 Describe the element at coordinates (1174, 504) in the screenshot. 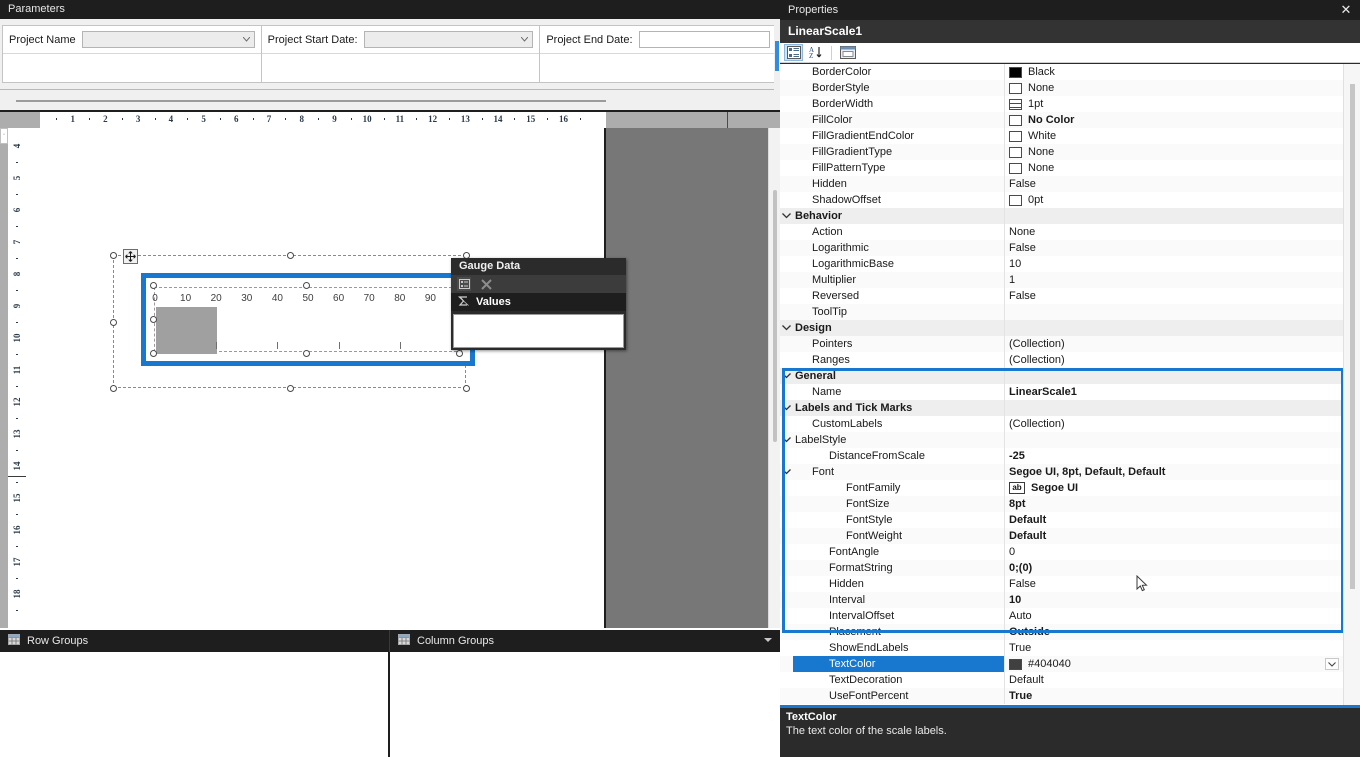

I see `property-value: 8pt` at that location.